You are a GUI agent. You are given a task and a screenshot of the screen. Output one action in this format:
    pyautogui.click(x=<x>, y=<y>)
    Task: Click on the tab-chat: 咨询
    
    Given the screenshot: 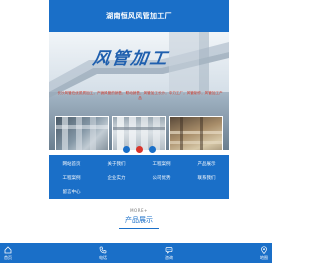 What is the action you would take?
    pyautogui.click(x=169, y=253)
    